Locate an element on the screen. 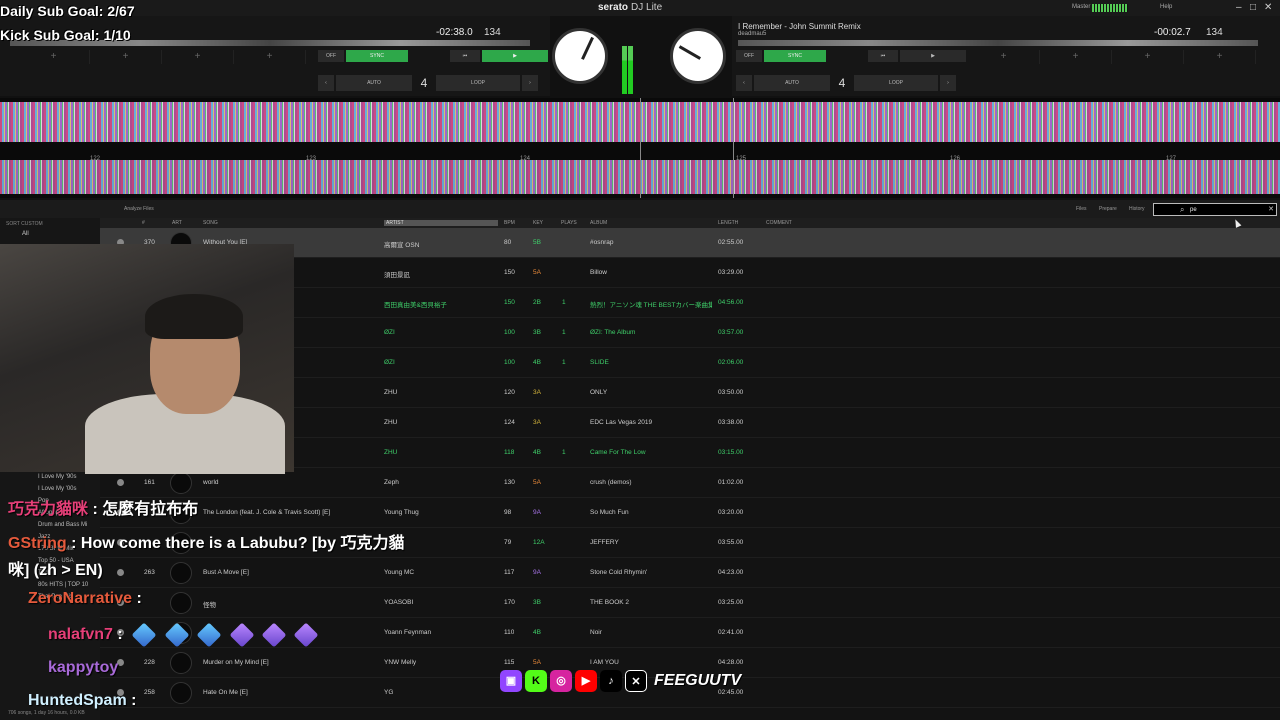 This screenshot has width=1280, height=720. cell-bpm: 79 is located at coordinates (508, 542).